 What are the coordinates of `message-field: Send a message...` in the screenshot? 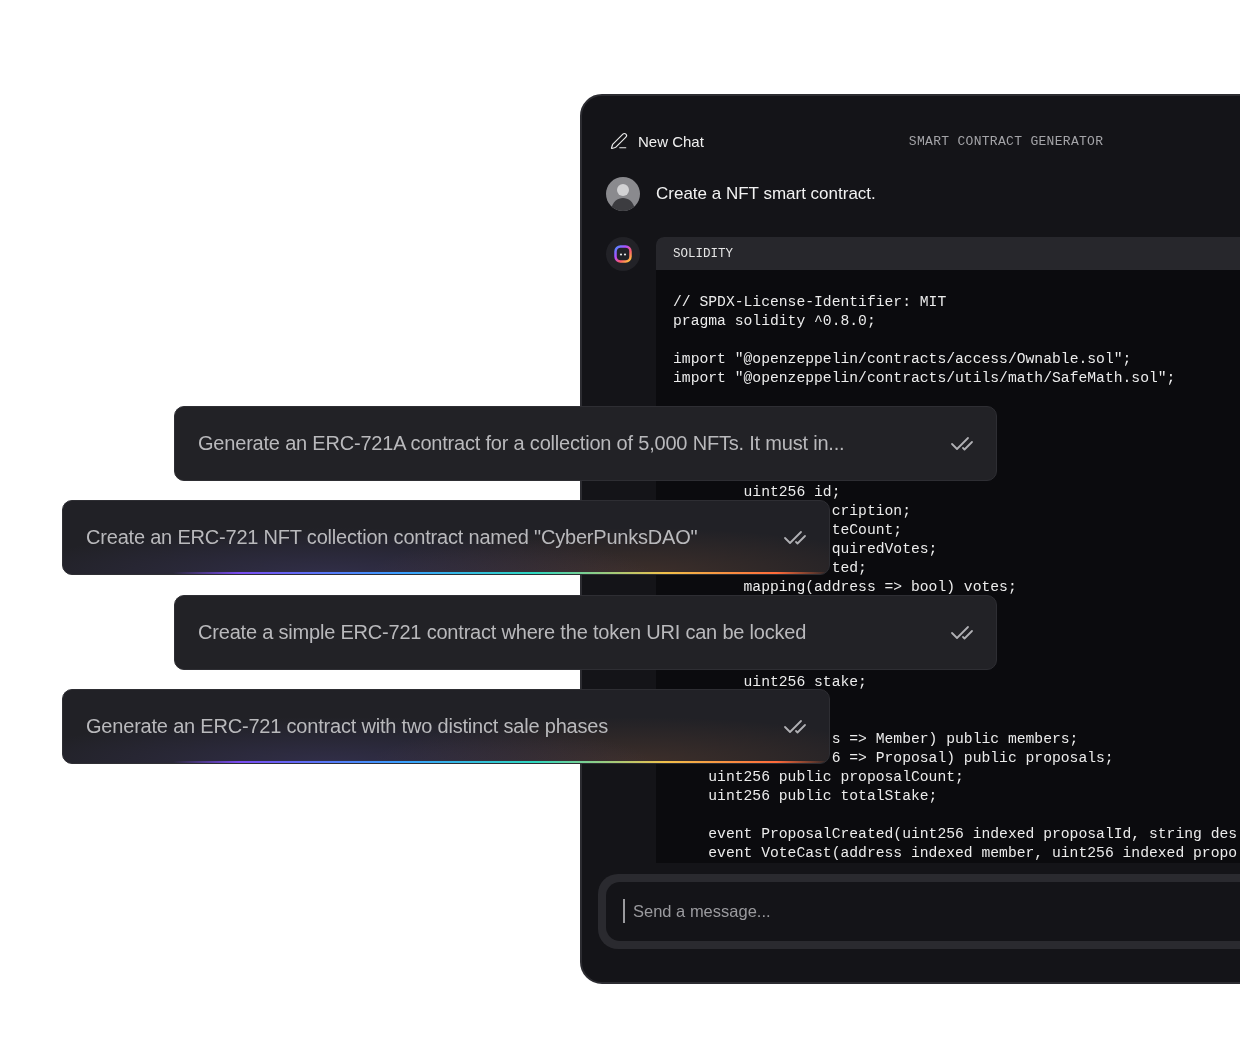 It's located at (923, 911).